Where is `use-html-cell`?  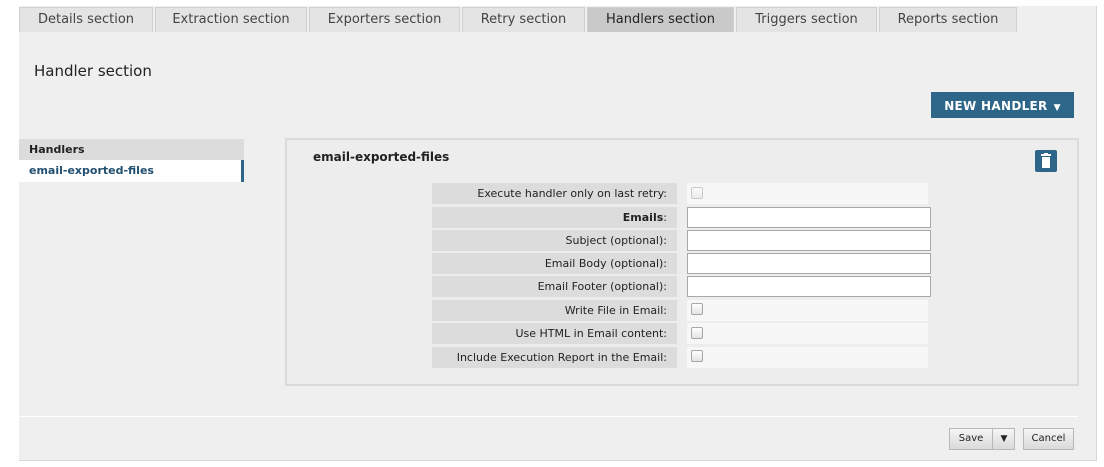
use-html-cell is located at coordinates (807, 333).